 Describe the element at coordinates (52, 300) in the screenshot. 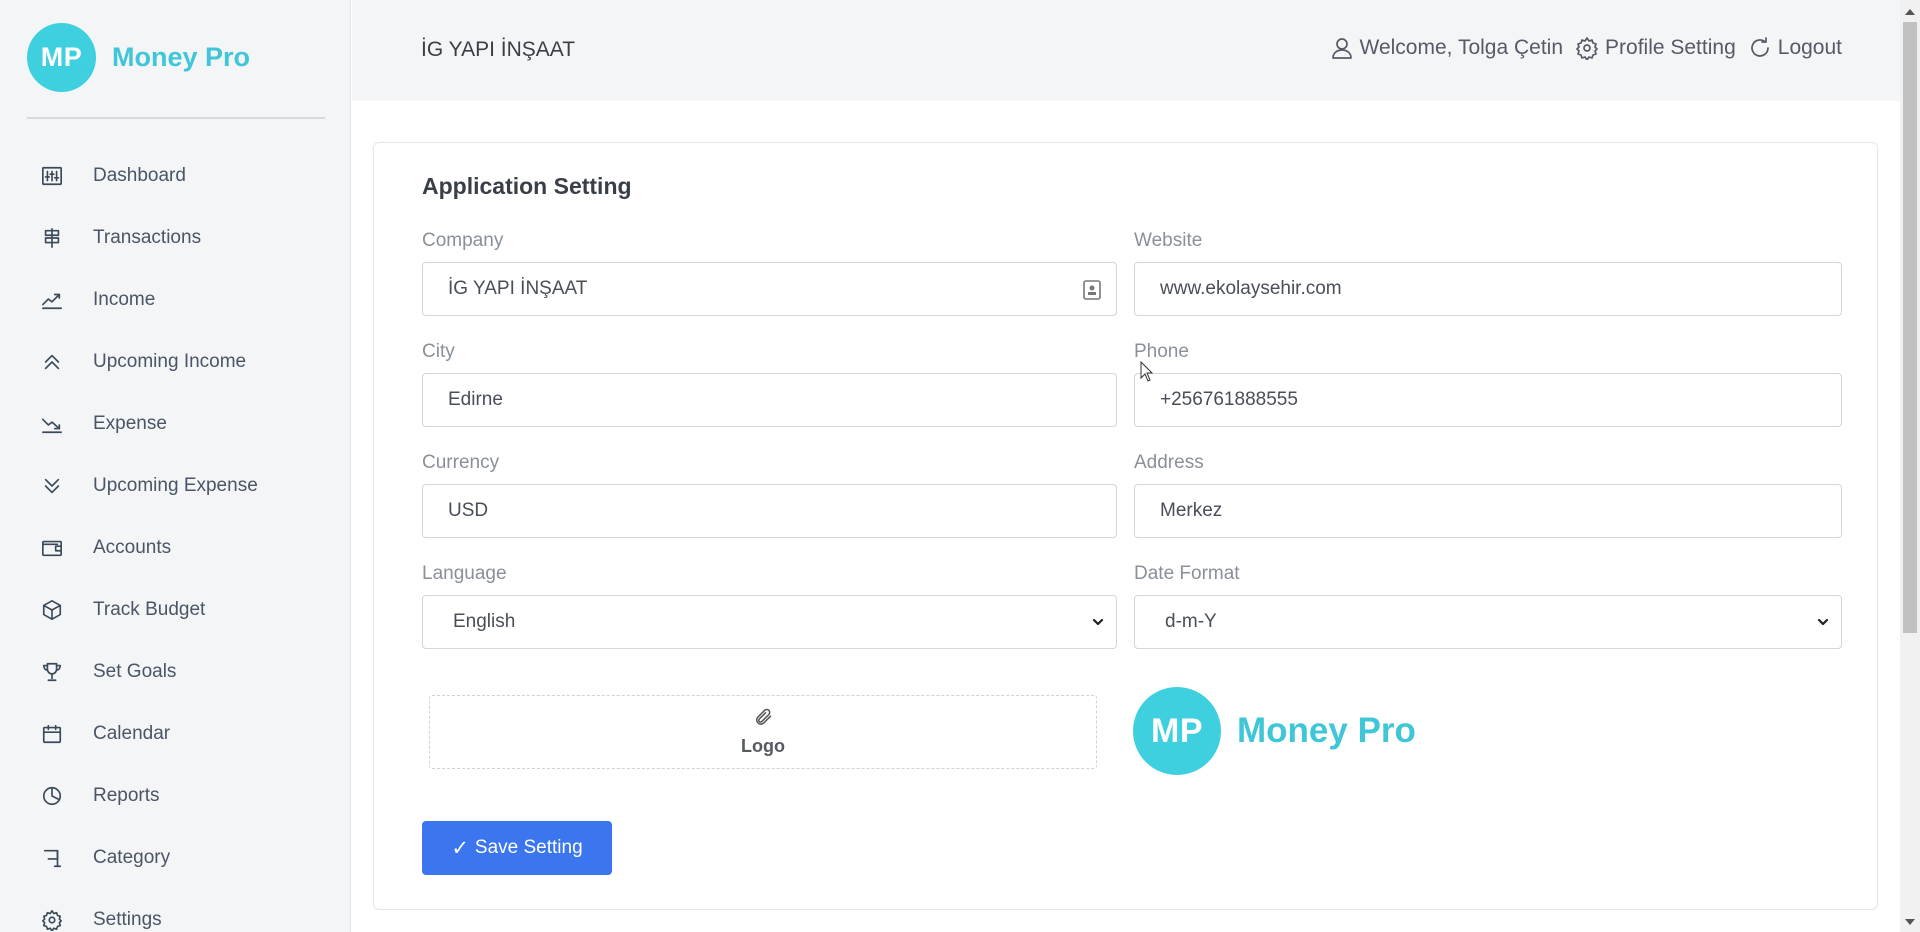

I see `trend-up-icon` at that location.